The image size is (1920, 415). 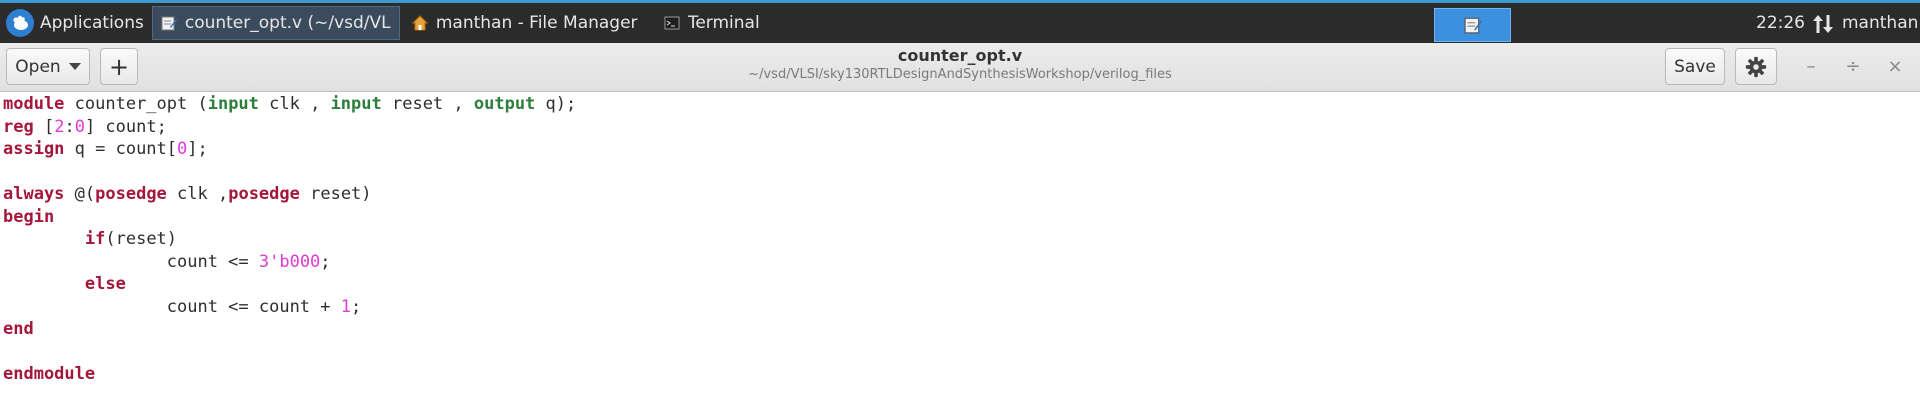 I want to click on code-token: @(, so click(x=80, y=194).